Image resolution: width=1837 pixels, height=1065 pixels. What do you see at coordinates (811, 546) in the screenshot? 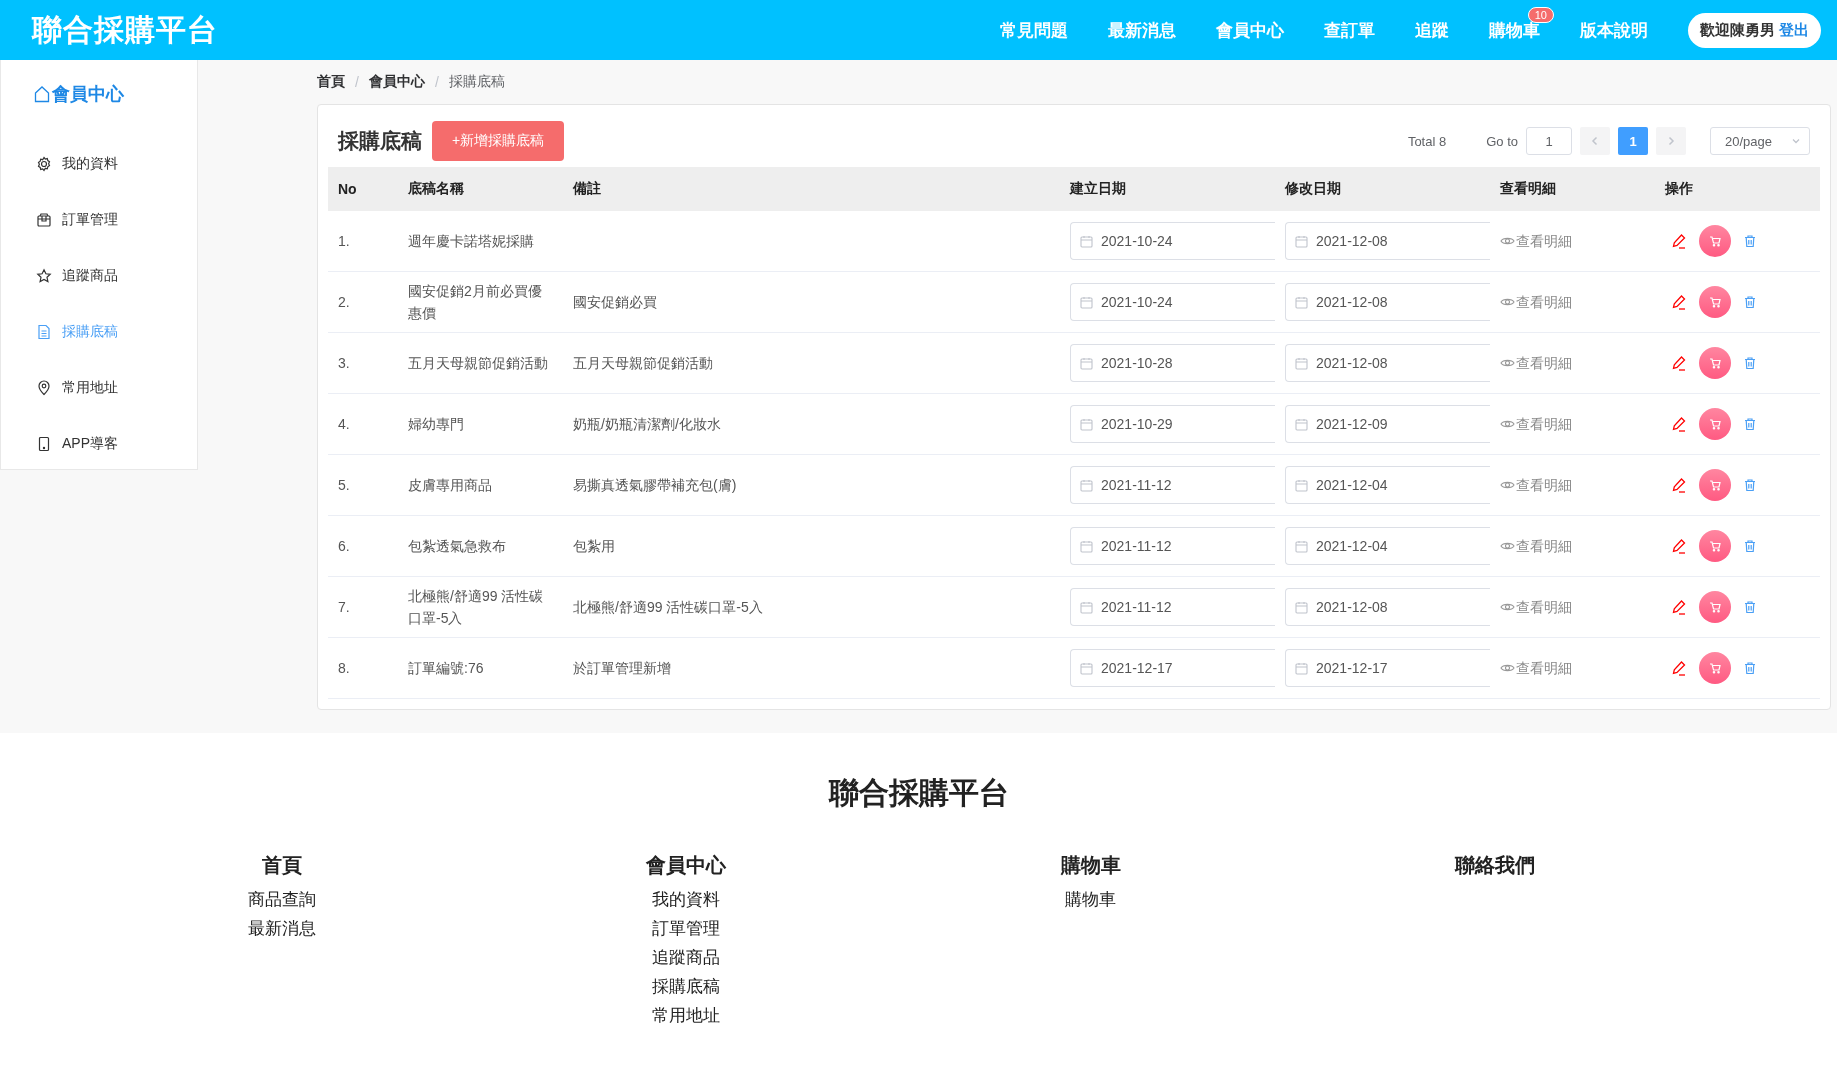
I see `note-cell: 包紮用` at bounding box center [811, 546].